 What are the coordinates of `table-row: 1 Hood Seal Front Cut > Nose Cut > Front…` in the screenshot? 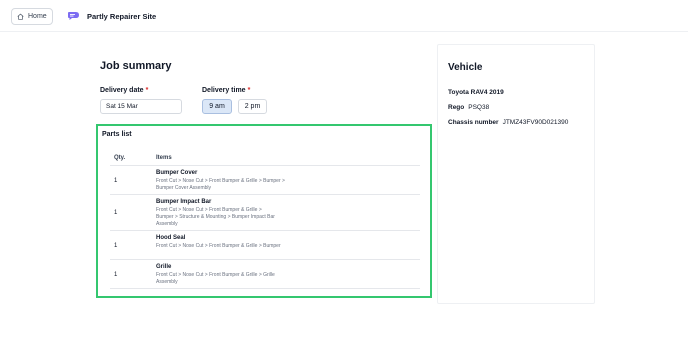 It's located at (265, 245).